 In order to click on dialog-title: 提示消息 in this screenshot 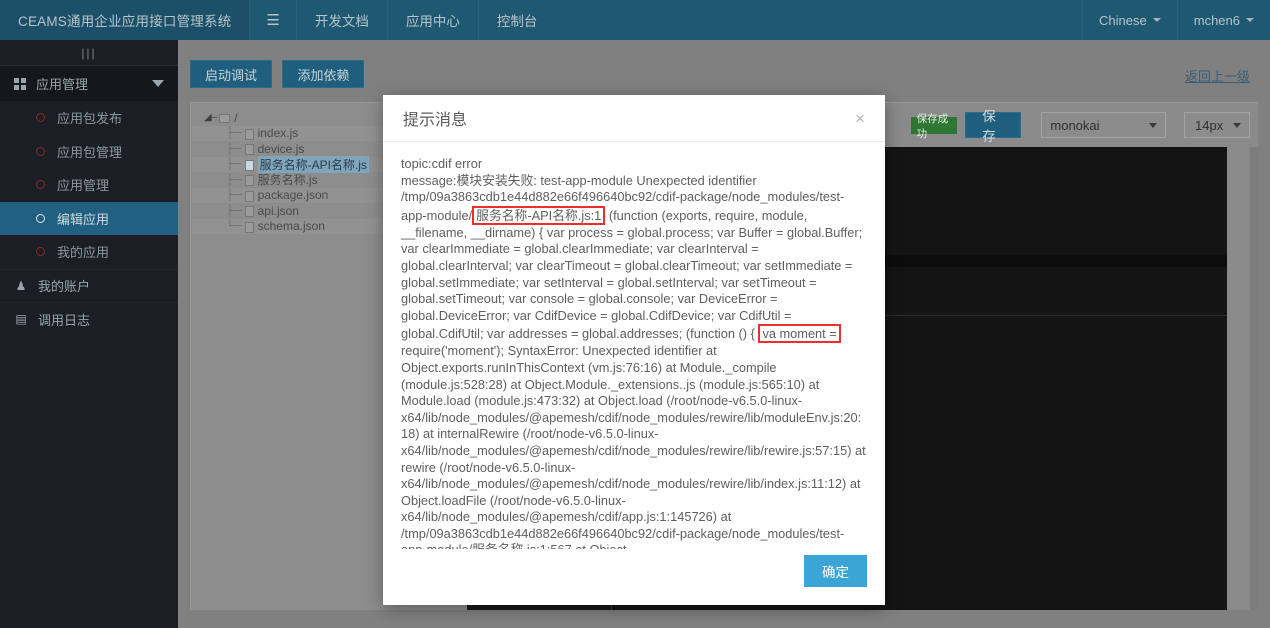, I will do `click(435, 120)`.